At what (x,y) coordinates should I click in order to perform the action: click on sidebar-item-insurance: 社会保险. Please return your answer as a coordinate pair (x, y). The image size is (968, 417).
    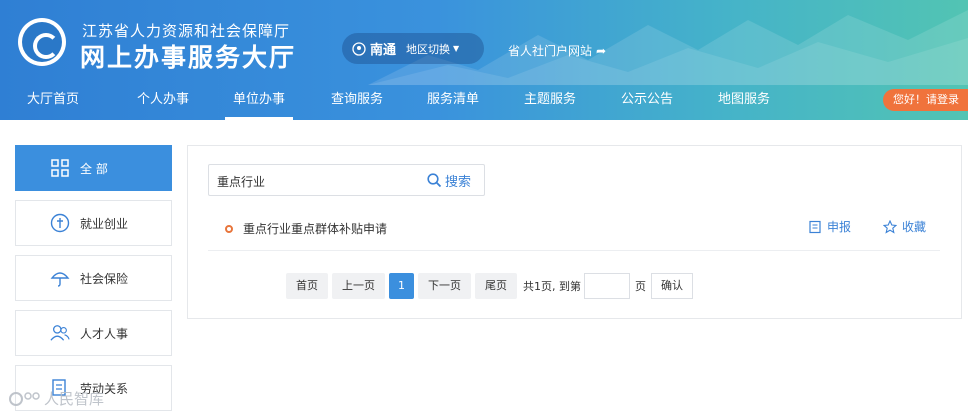
    Looking at the image, I should click on (93, 278).